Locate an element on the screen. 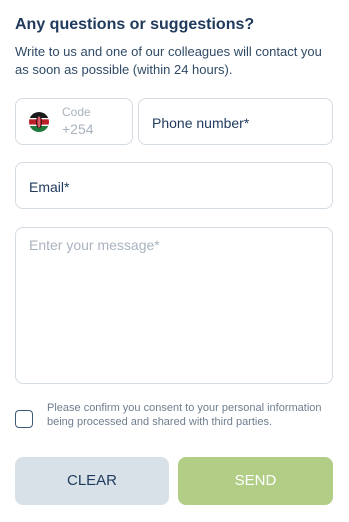  phone-number-field: Phone number* is located at coordinates (235, 121).